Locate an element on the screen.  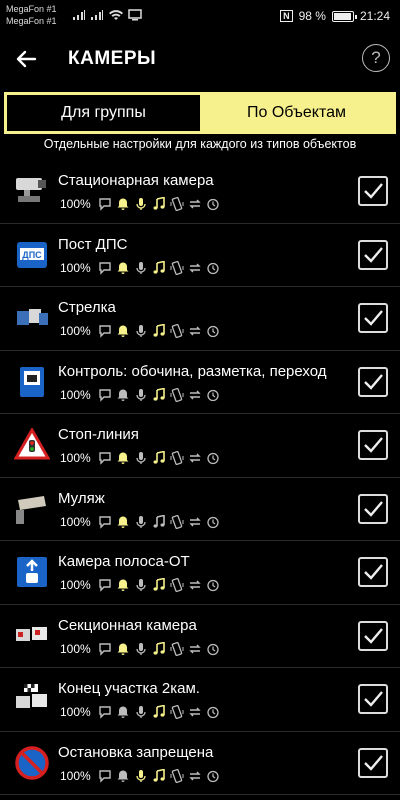
back-button is located at coordinates (26, 59).